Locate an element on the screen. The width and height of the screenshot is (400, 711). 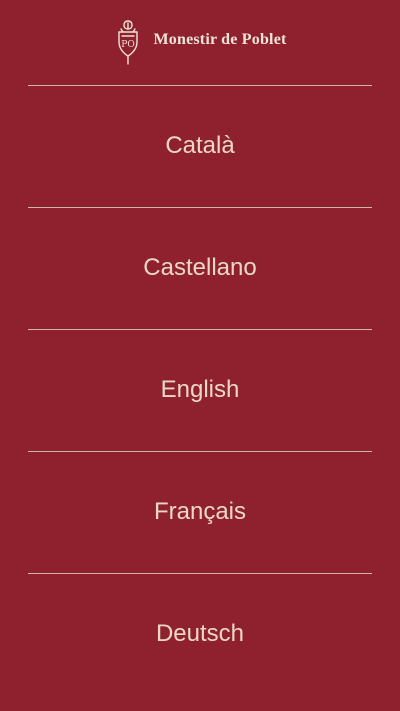
brand-name: Monestir de Poblet is located at coordinates (220, 39).